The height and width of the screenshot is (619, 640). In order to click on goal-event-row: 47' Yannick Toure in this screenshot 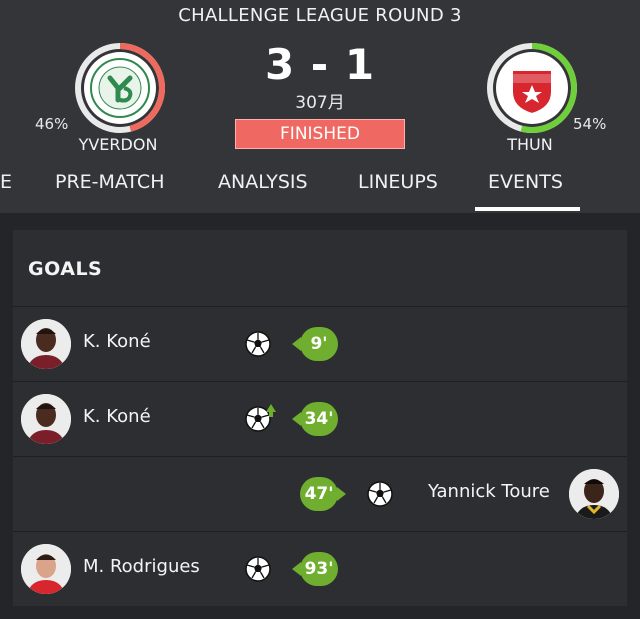, I will do `click(320, 493)`.